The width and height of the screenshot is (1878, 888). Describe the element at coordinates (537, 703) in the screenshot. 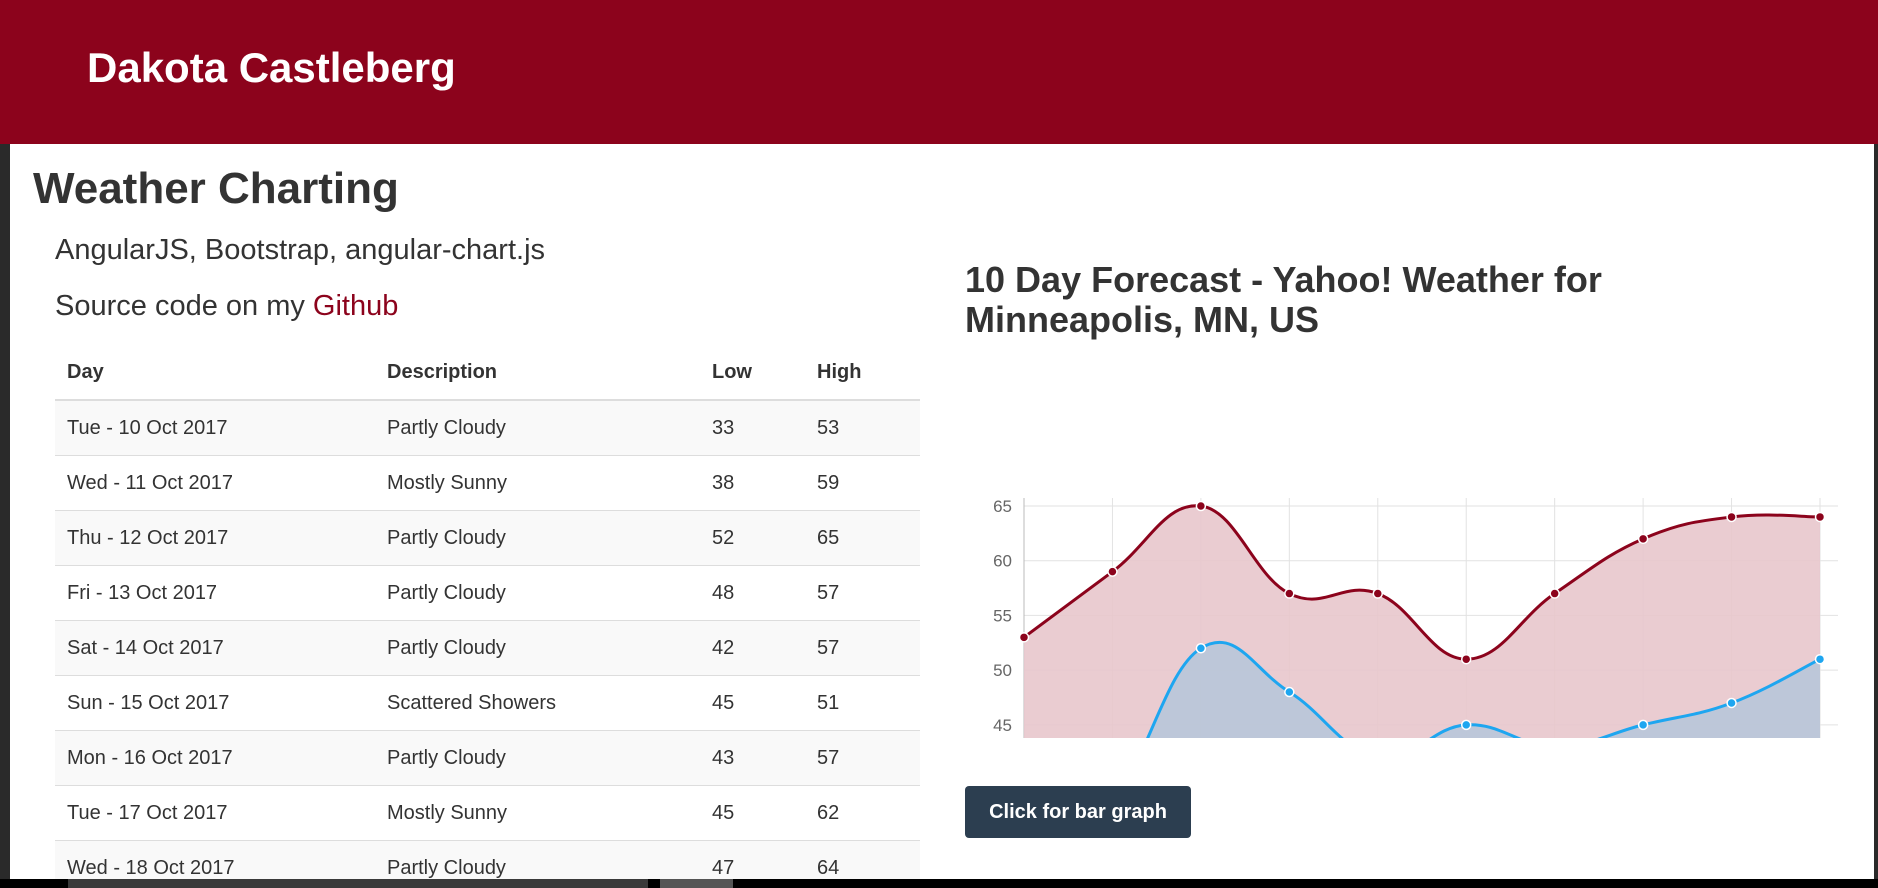

I see `cell-description: Scattered Showers` at that location.